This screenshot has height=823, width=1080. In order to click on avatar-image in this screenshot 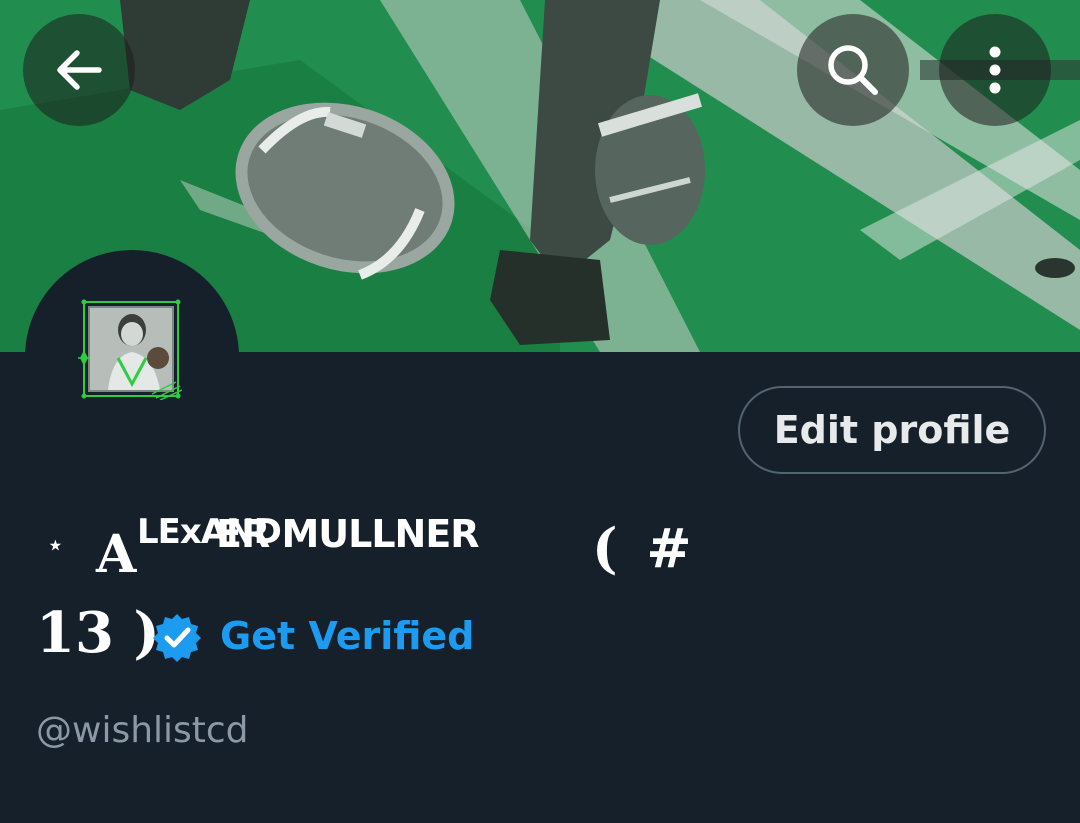, I will do `click(130, 349)`.